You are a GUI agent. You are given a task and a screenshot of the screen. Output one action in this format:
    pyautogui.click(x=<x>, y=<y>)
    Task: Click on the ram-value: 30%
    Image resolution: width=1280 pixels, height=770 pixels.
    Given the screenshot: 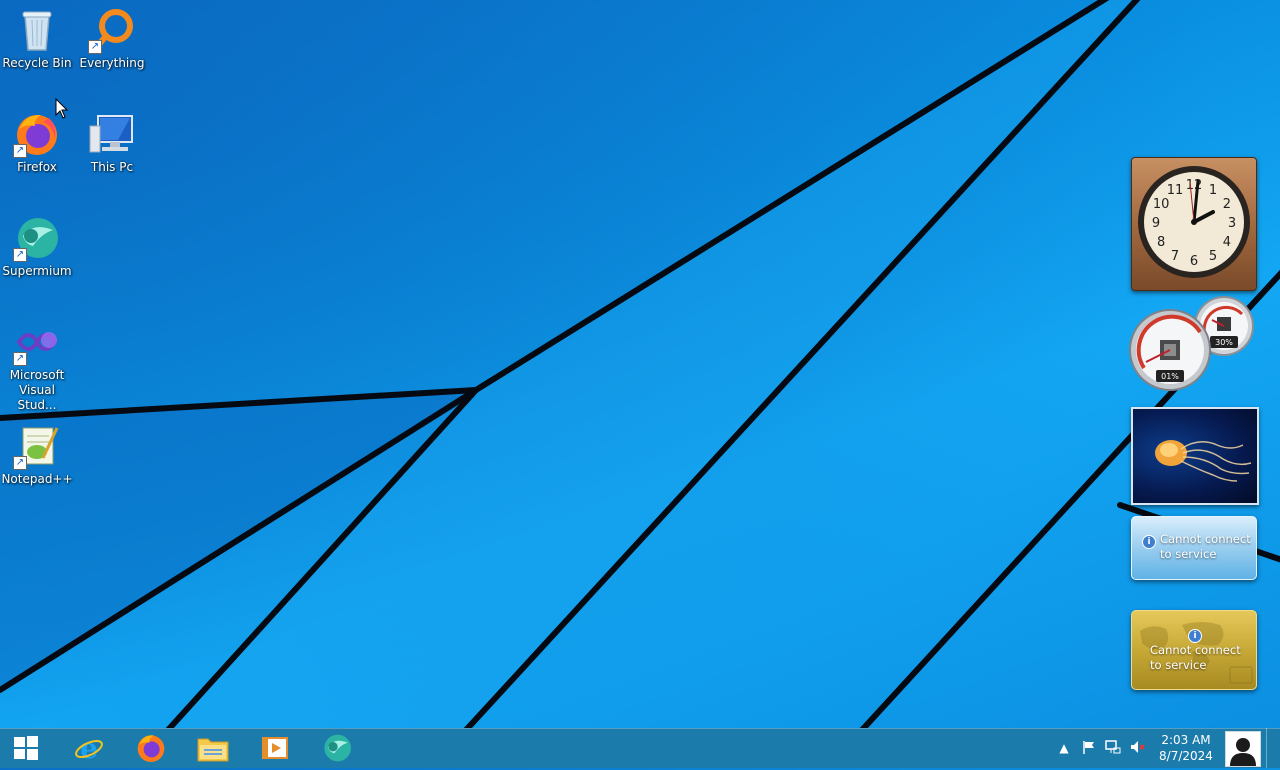 What is the action you would take?
    pyautogui.click(x=1224, y=342)
    